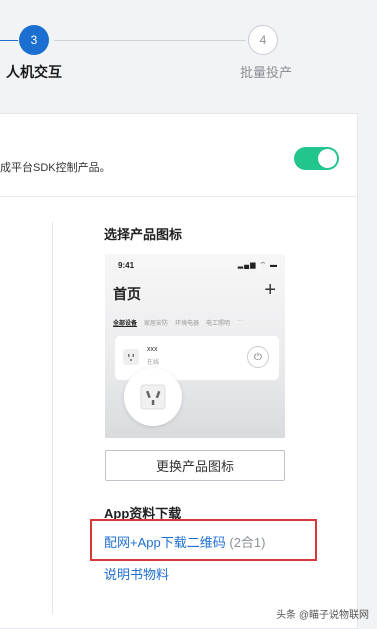 The width and height of the screenshot is (377, 629). What do you see at coordinates (266, 72) in the screenshot?
I see `step-4-label: 批量投产` at bounding box center [266, 72].